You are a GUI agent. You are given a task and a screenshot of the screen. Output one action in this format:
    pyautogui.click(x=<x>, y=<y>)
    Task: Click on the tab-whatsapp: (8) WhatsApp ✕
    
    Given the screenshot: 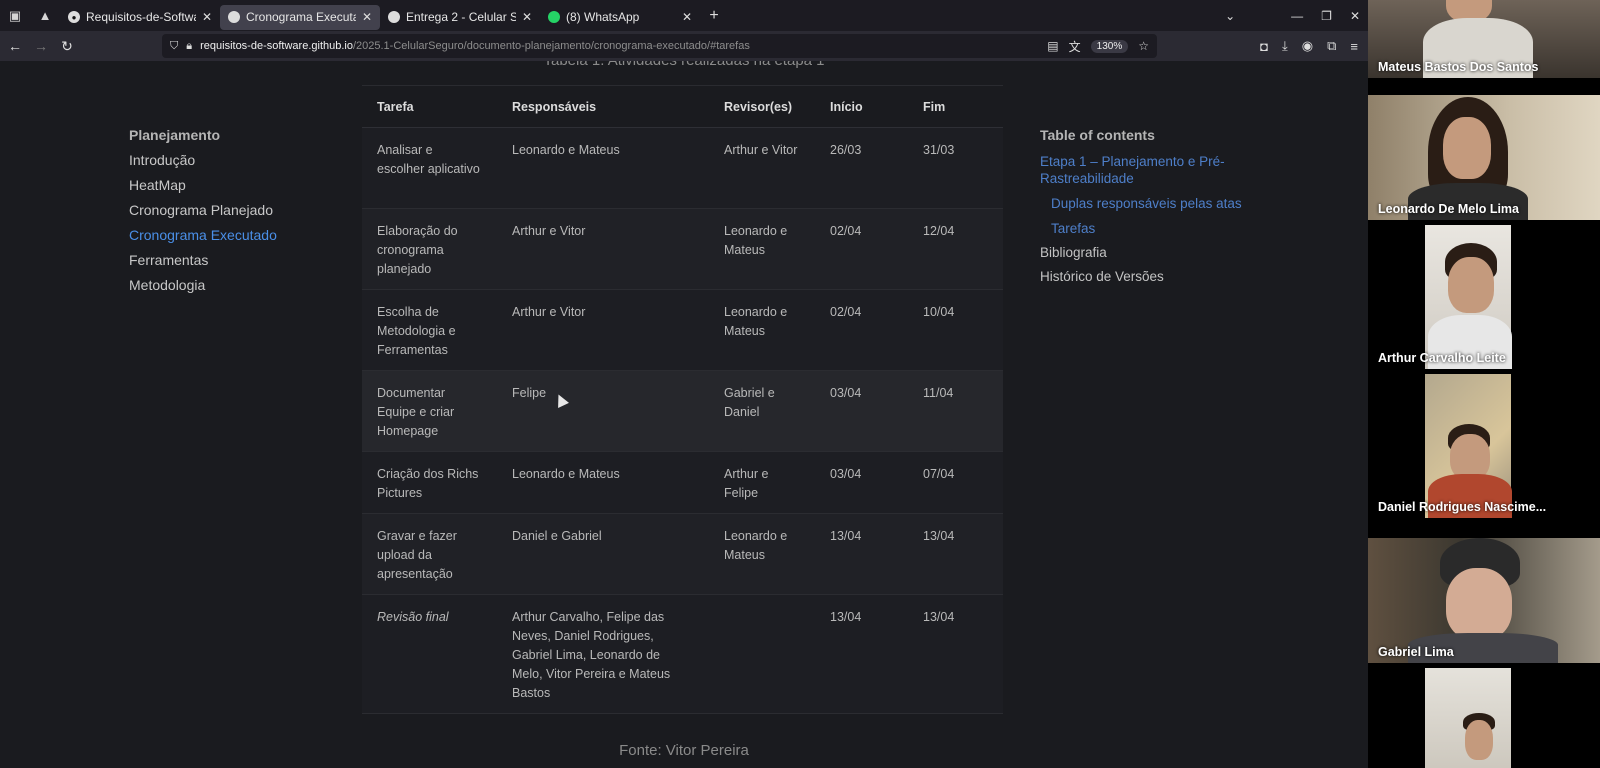 What is the action you would take?
    pyautogui.click(x=620, y=17)
    